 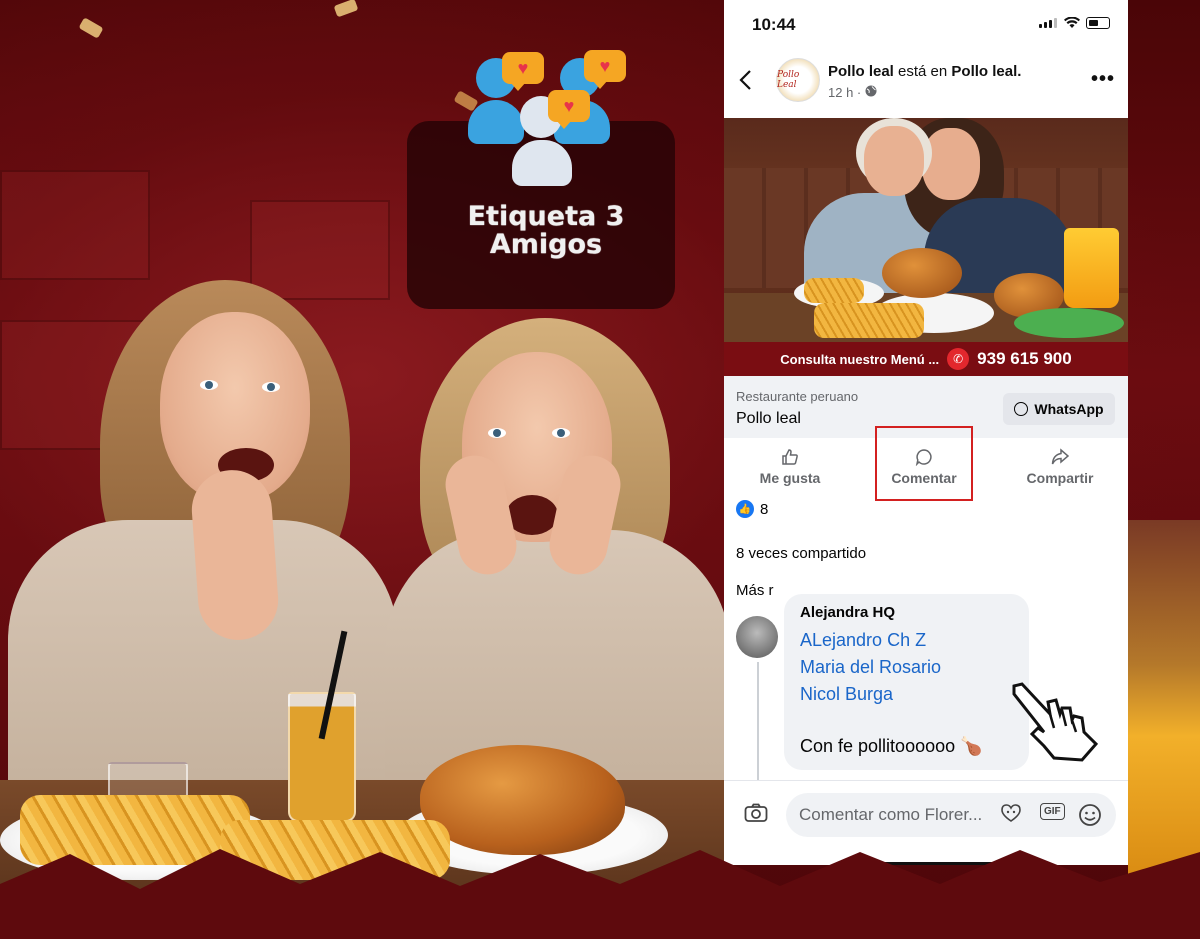 I want to click on share-icon, so click(x=1060, y=459).